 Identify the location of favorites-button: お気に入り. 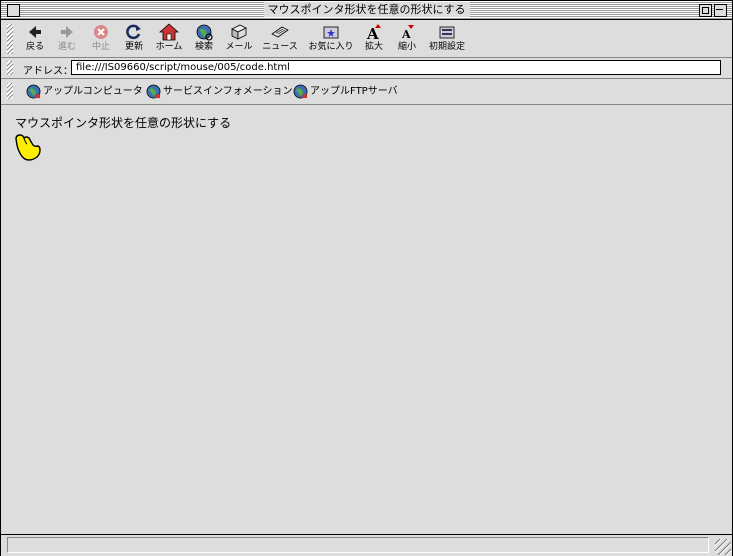
(331, 38).